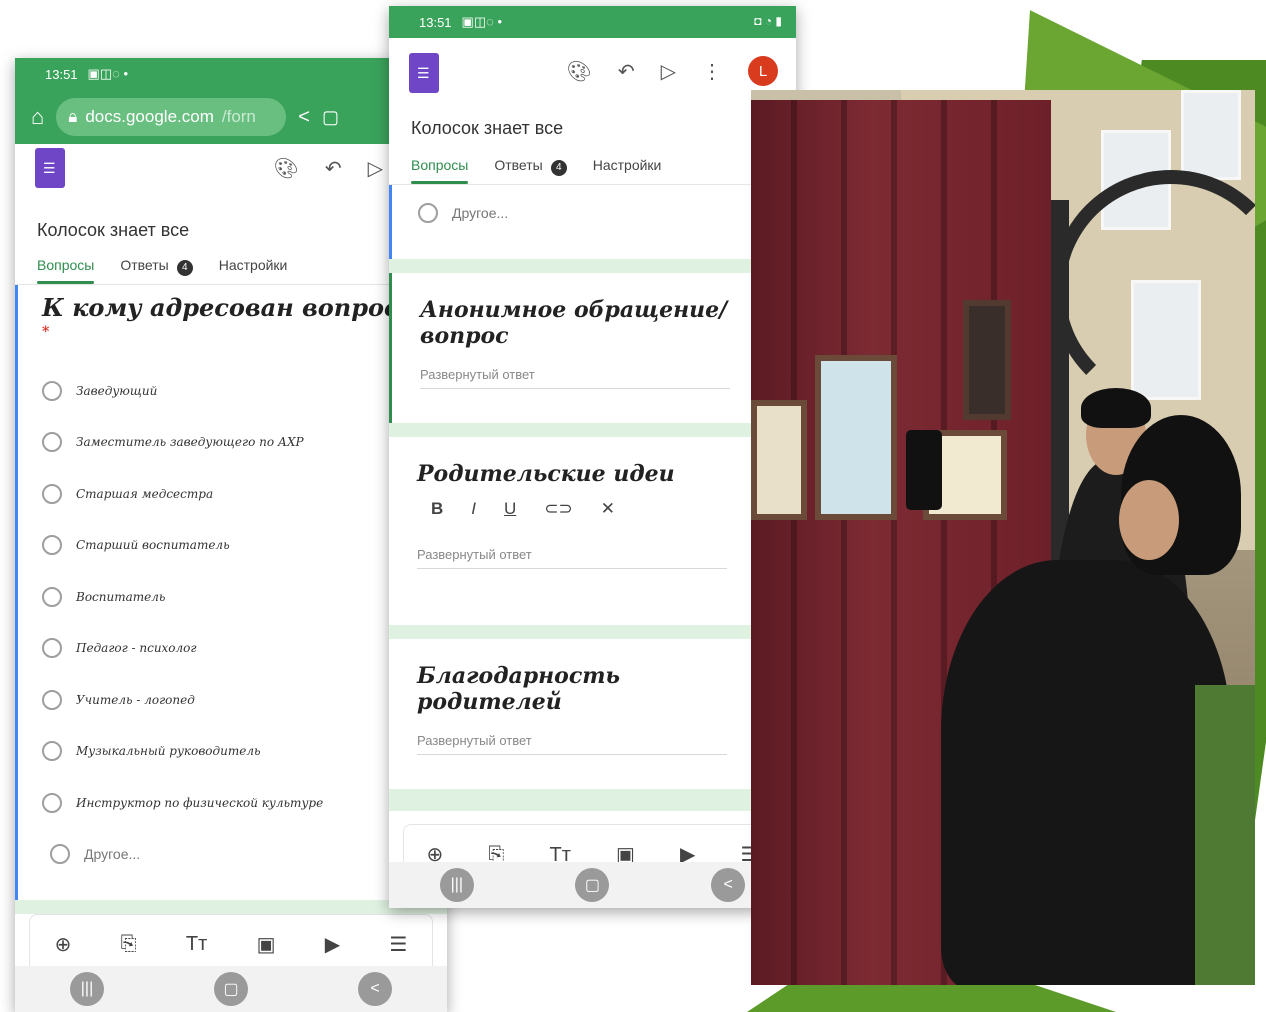  What do you see at coordinates (129, 944) in the screenshot?
I see `import-question-icon: ⎘` at bounding box center [129, 944].